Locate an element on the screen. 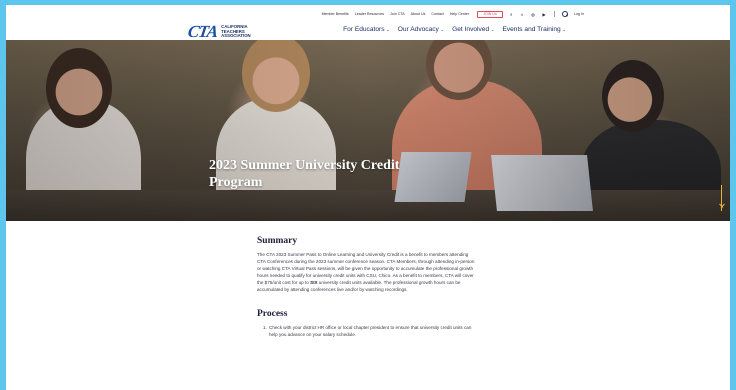 This screenshot has width=736, height=390. join-us-button: JOIN Us is located at coordinates (490, 14).